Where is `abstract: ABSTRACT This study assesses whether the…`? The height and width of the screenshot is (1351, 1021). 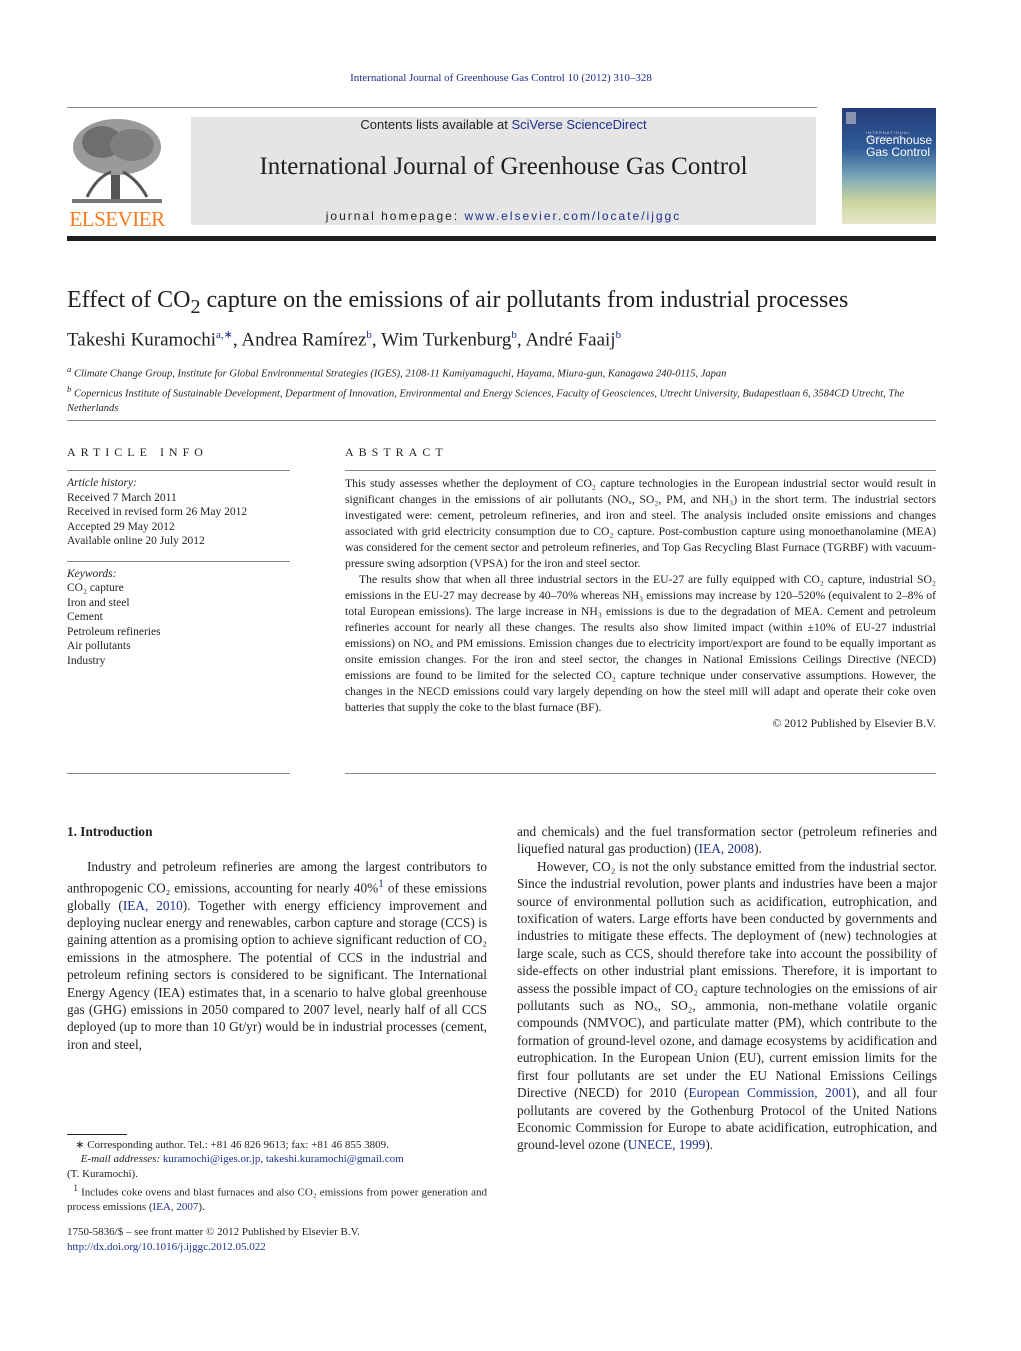 abstract: ABSTRACT This study assesses whether the… is located at coordinates (640, 588).